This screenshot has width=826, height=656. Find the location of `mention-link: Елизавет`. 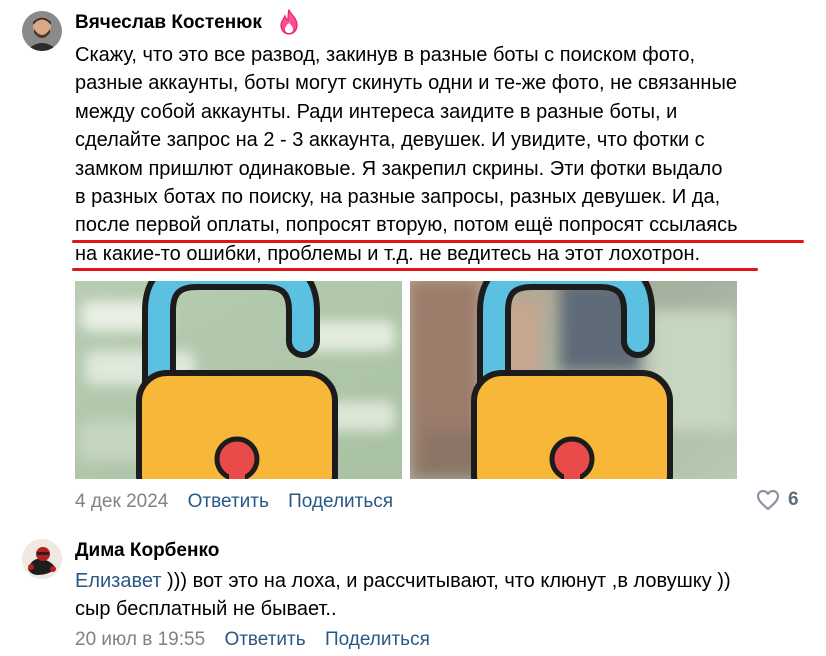

mention-link: Елизавет is located at coordinates (118, 581).